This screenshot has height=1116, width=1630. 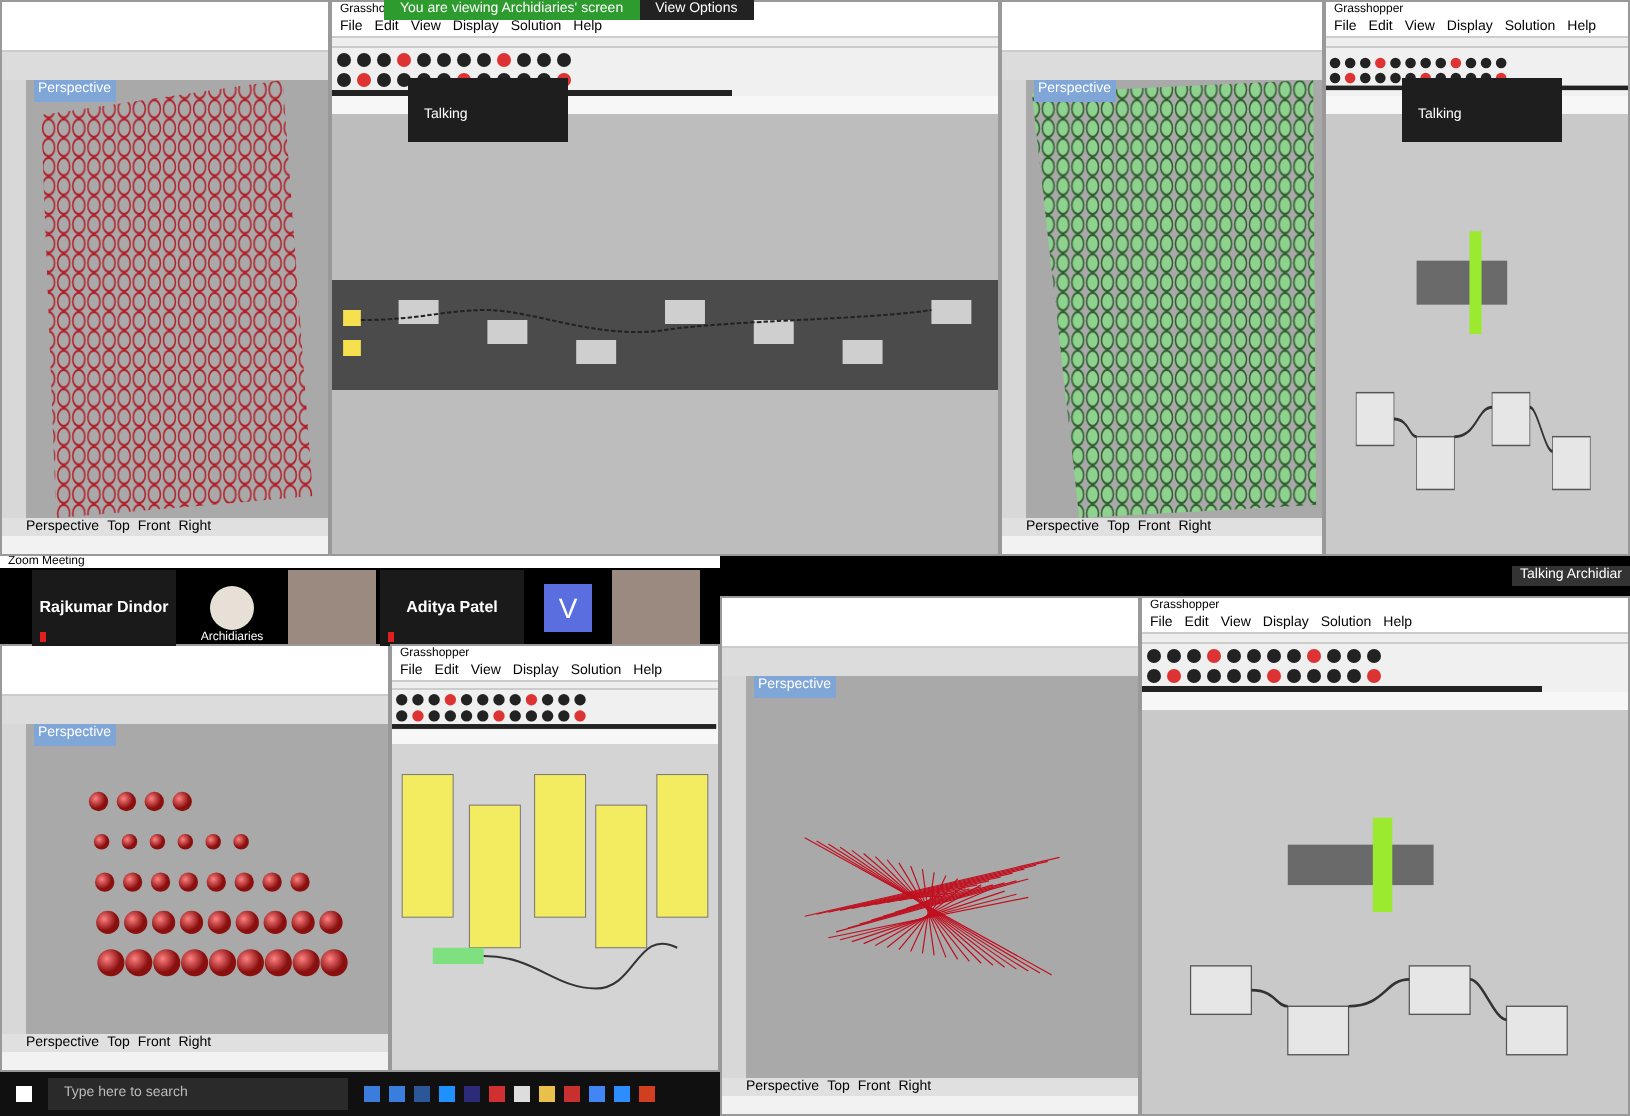 I want to click on participant-name: Rajkumar Dindor, so click(x=104, y=608).